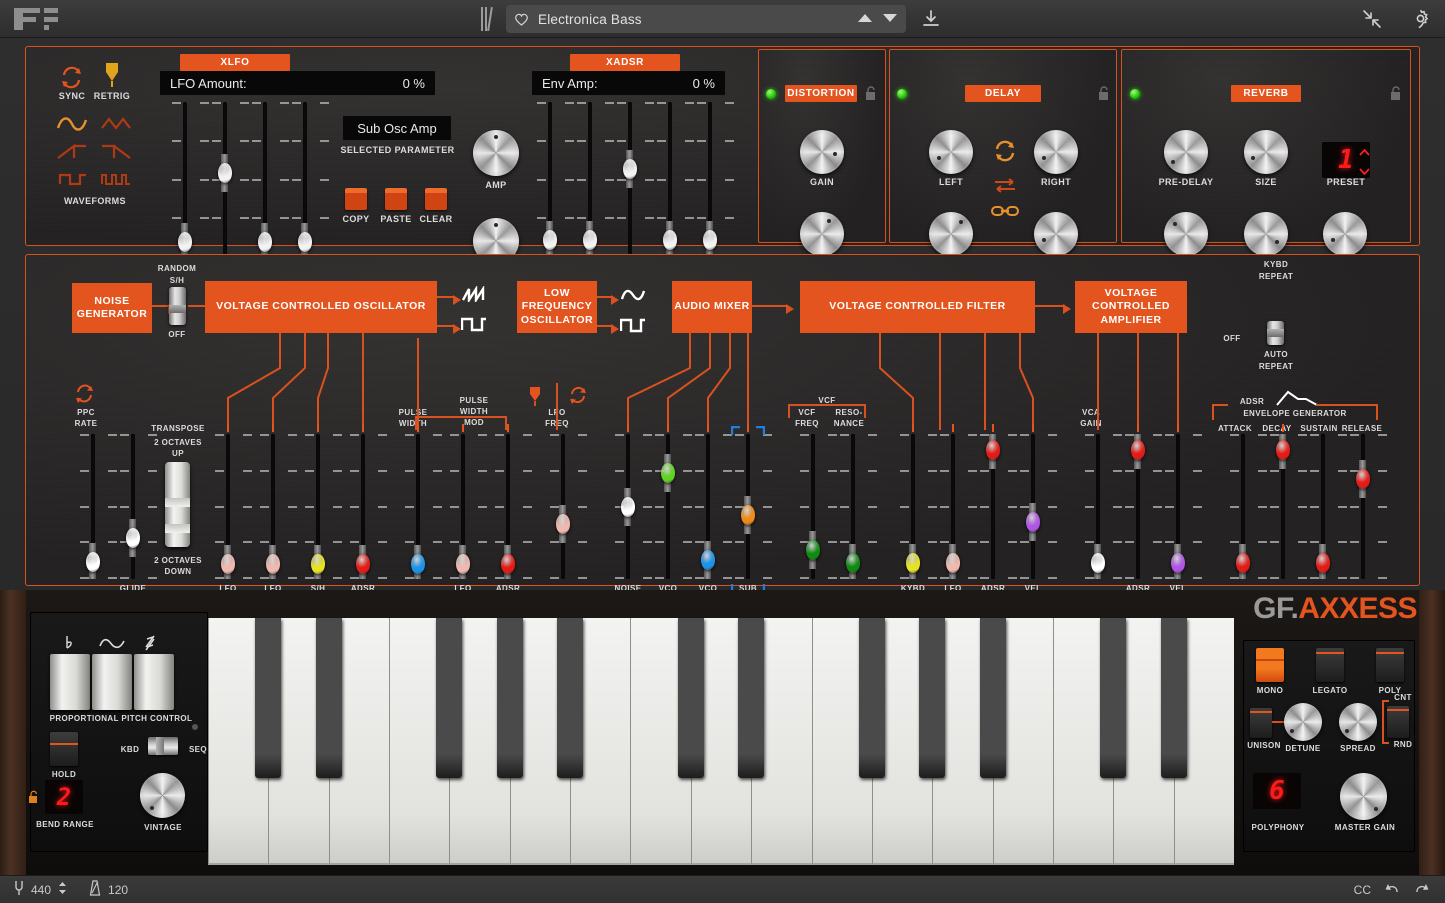 The width and height of the screenshot is (1445, 903). What do you see at coordinates (86, 394) in the screenshot?
I see `ppc-rate-sync-icon` at bounding box center [86, 394].